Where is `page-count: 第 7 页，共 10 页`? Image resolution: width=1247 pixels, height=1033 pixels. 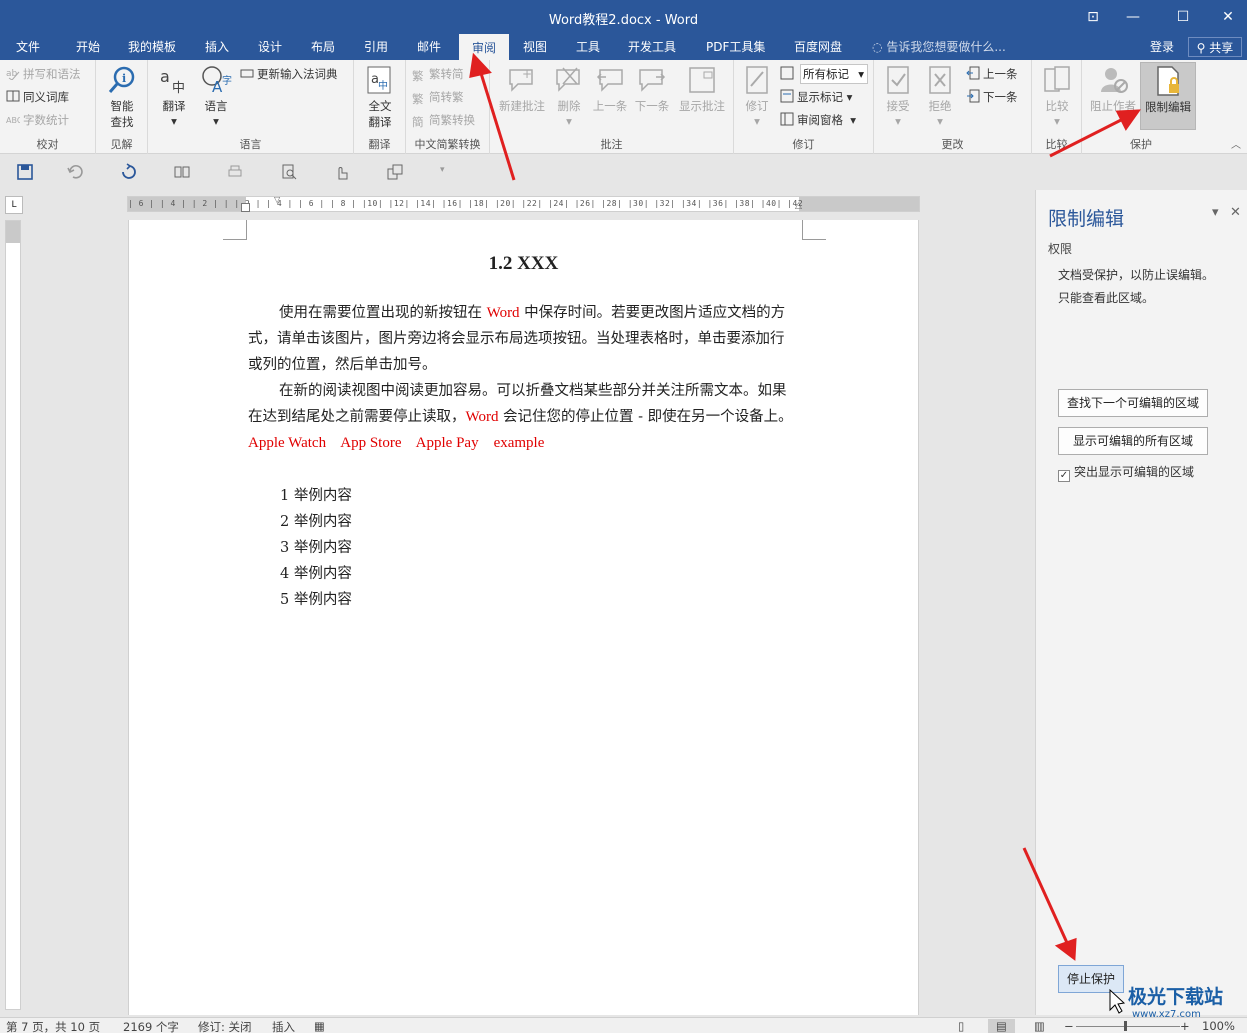 page-count: 第 7 页，共 10 页 is located at coordinates (53, 1026).